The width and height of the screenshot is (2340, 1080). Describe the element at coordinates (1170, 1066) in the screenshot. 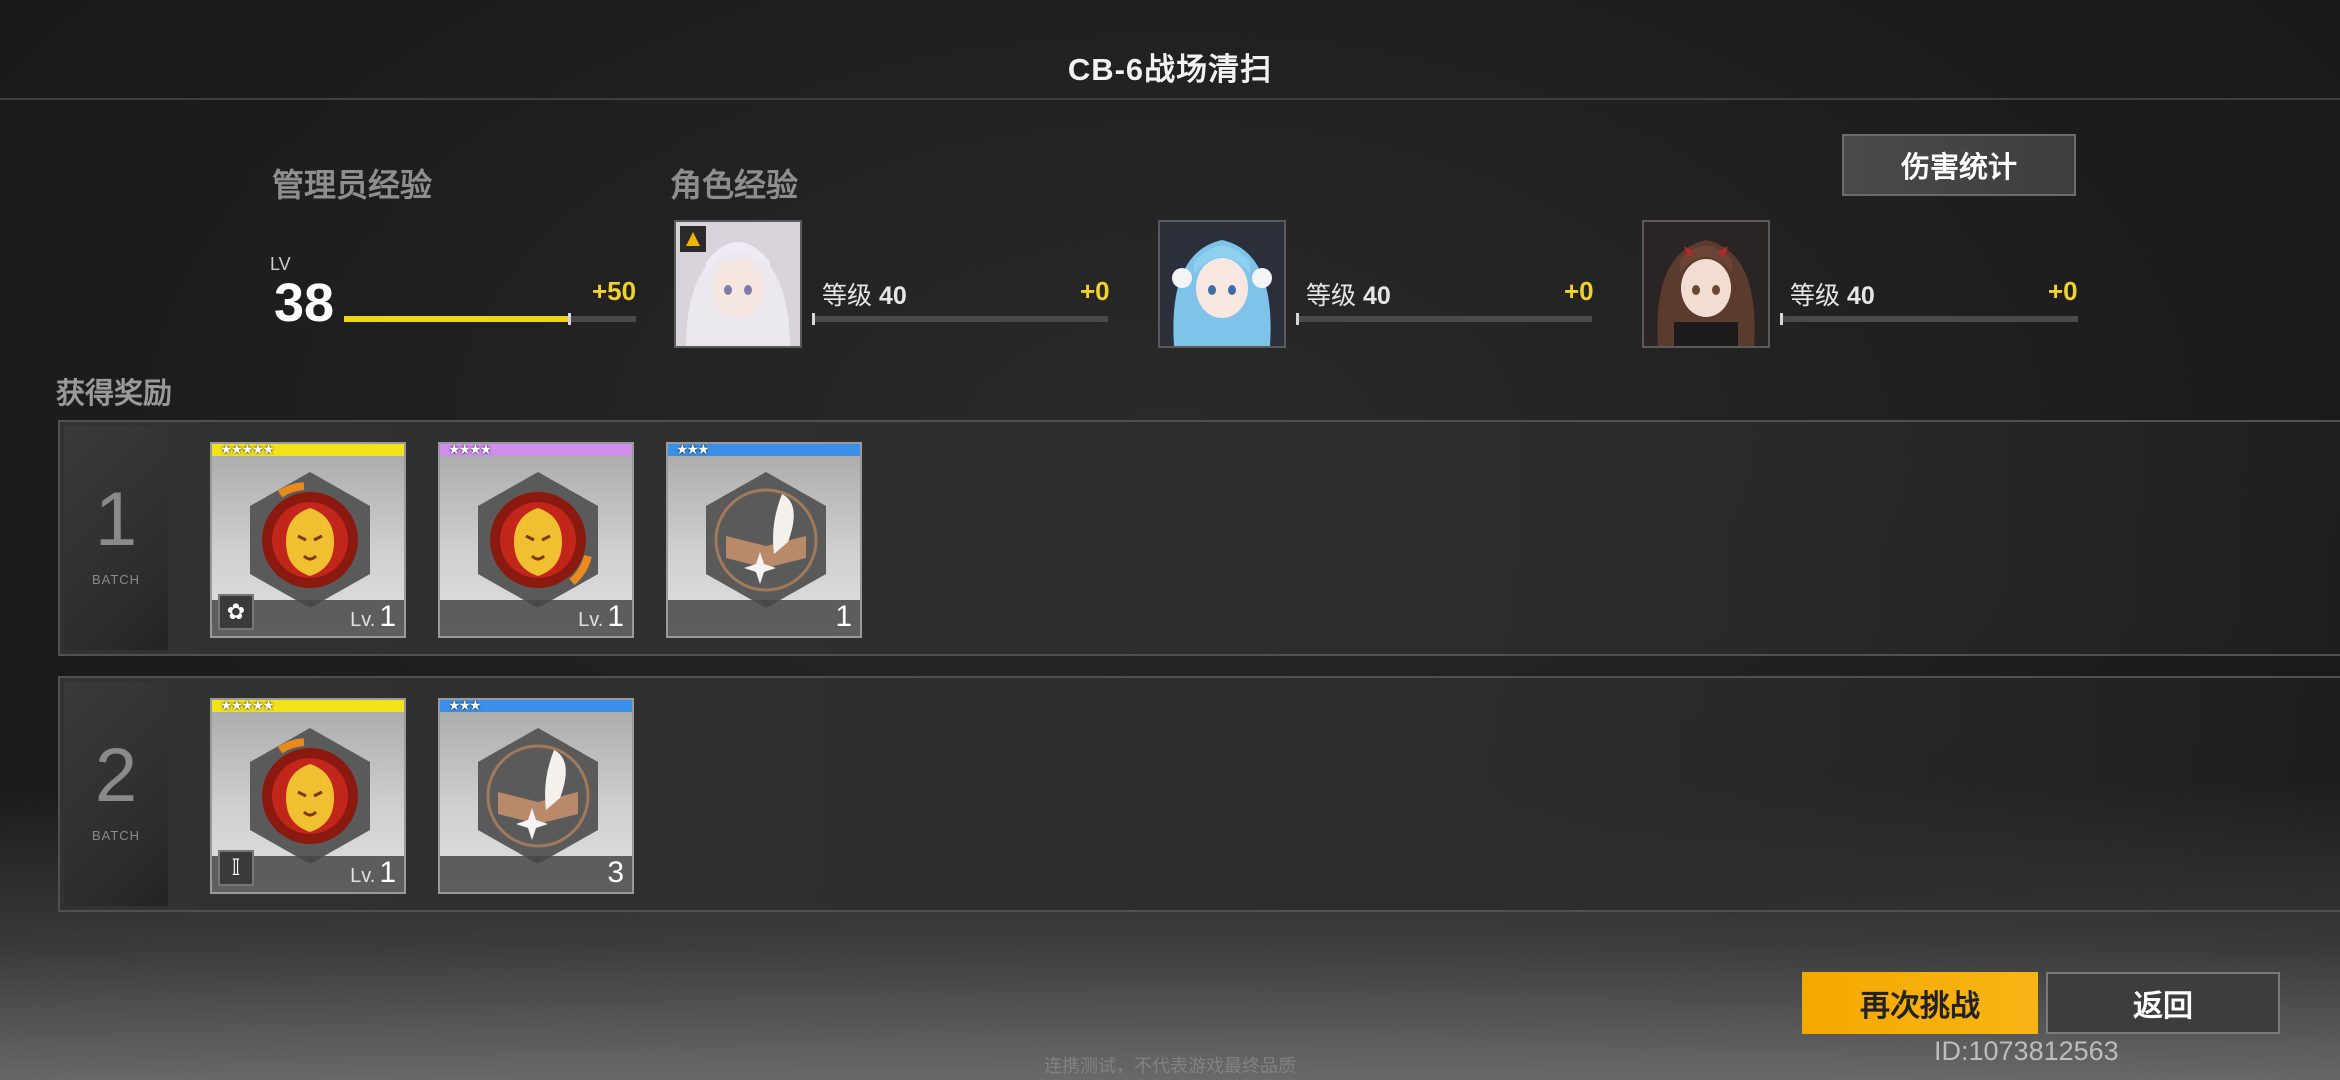

I see `test-disclaimer: 连携测试，不代表游戏最终品质` at that location.